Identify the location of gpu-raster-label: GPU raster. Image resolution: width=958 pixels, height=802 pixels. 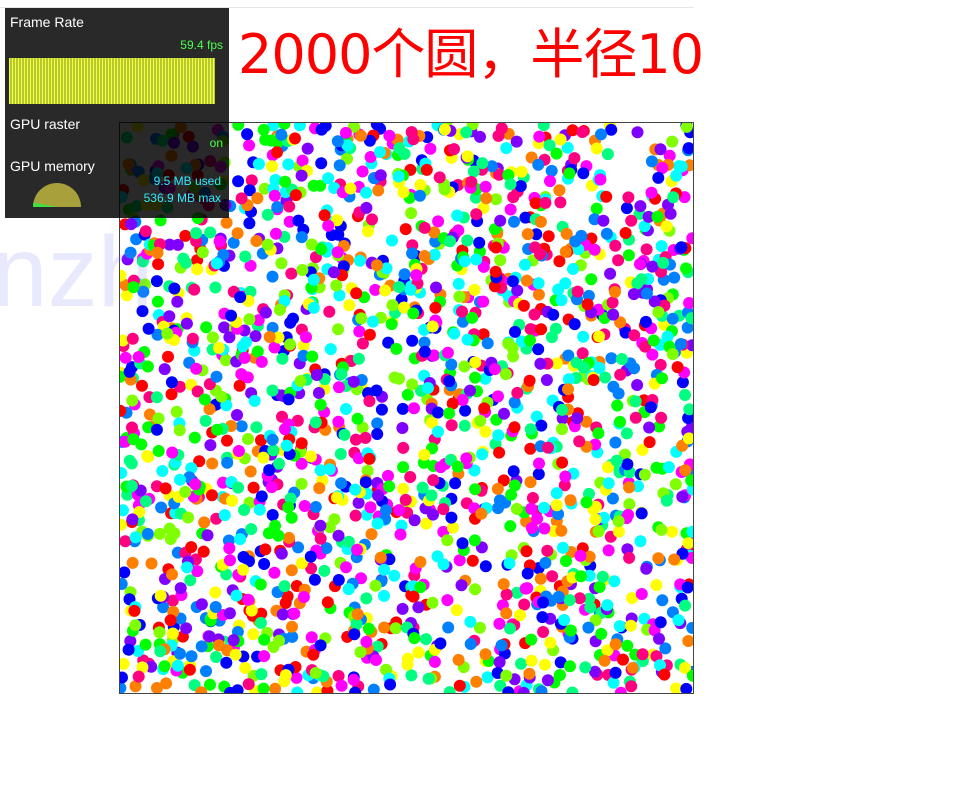
(45, 124).